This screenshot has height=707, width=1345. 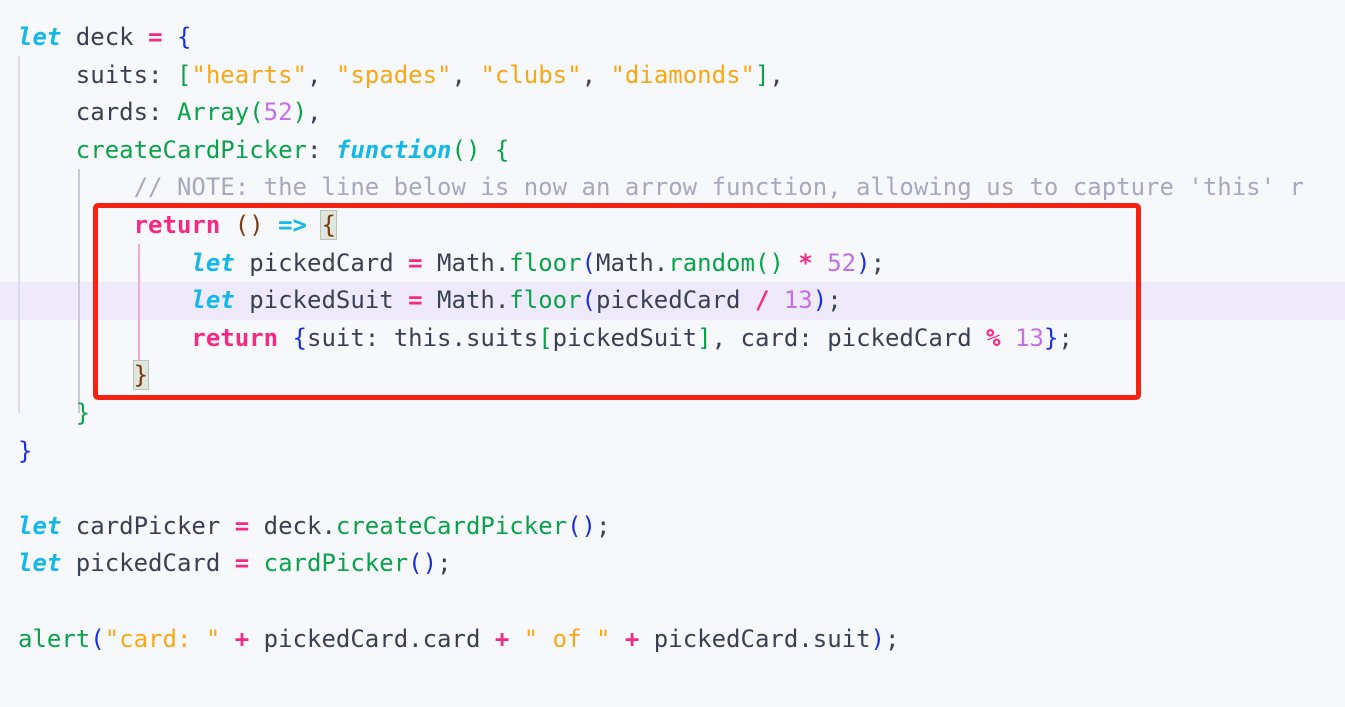 What do you see at coordinates (545, 300) in the screenshot?
I see `code-token: floor` at bounding box center [545, 300].